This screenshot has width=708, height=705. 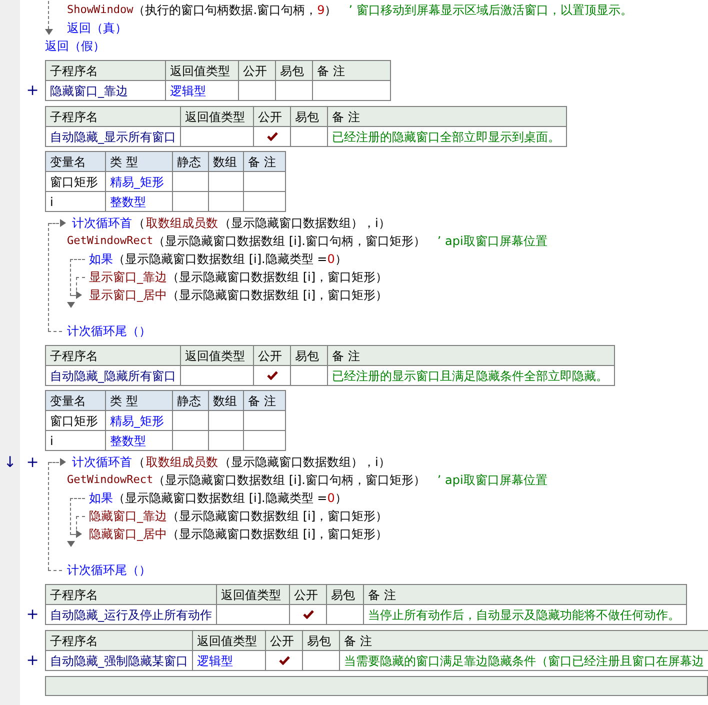 I want to click on function-name: GetWindowRect, so click(x=110, y=480).